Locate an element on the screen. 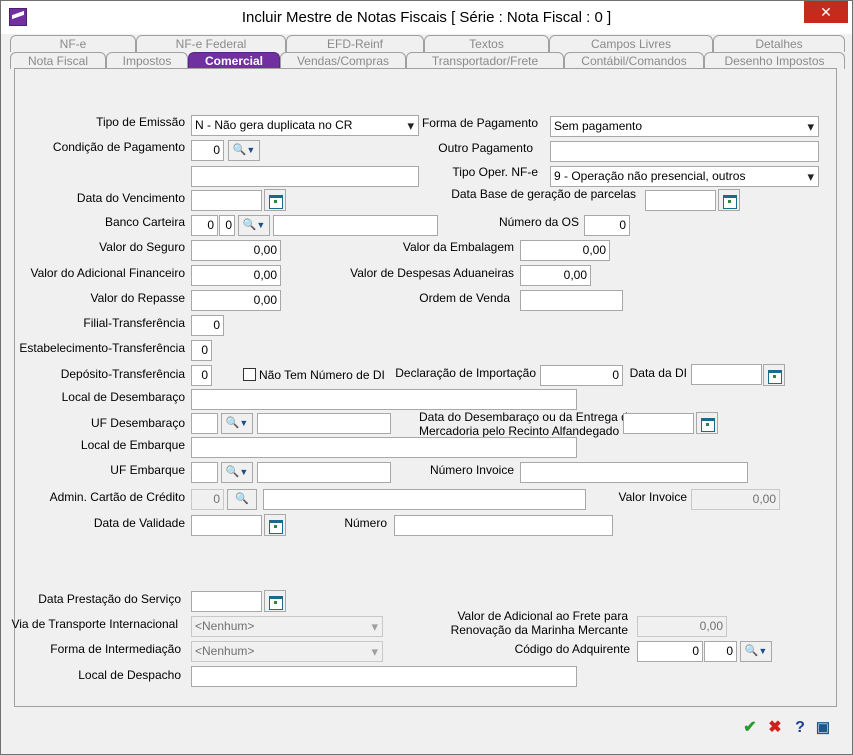 The width and height of the screenshot is (853, 755). data-di-input is located at coordinates (726, 374).